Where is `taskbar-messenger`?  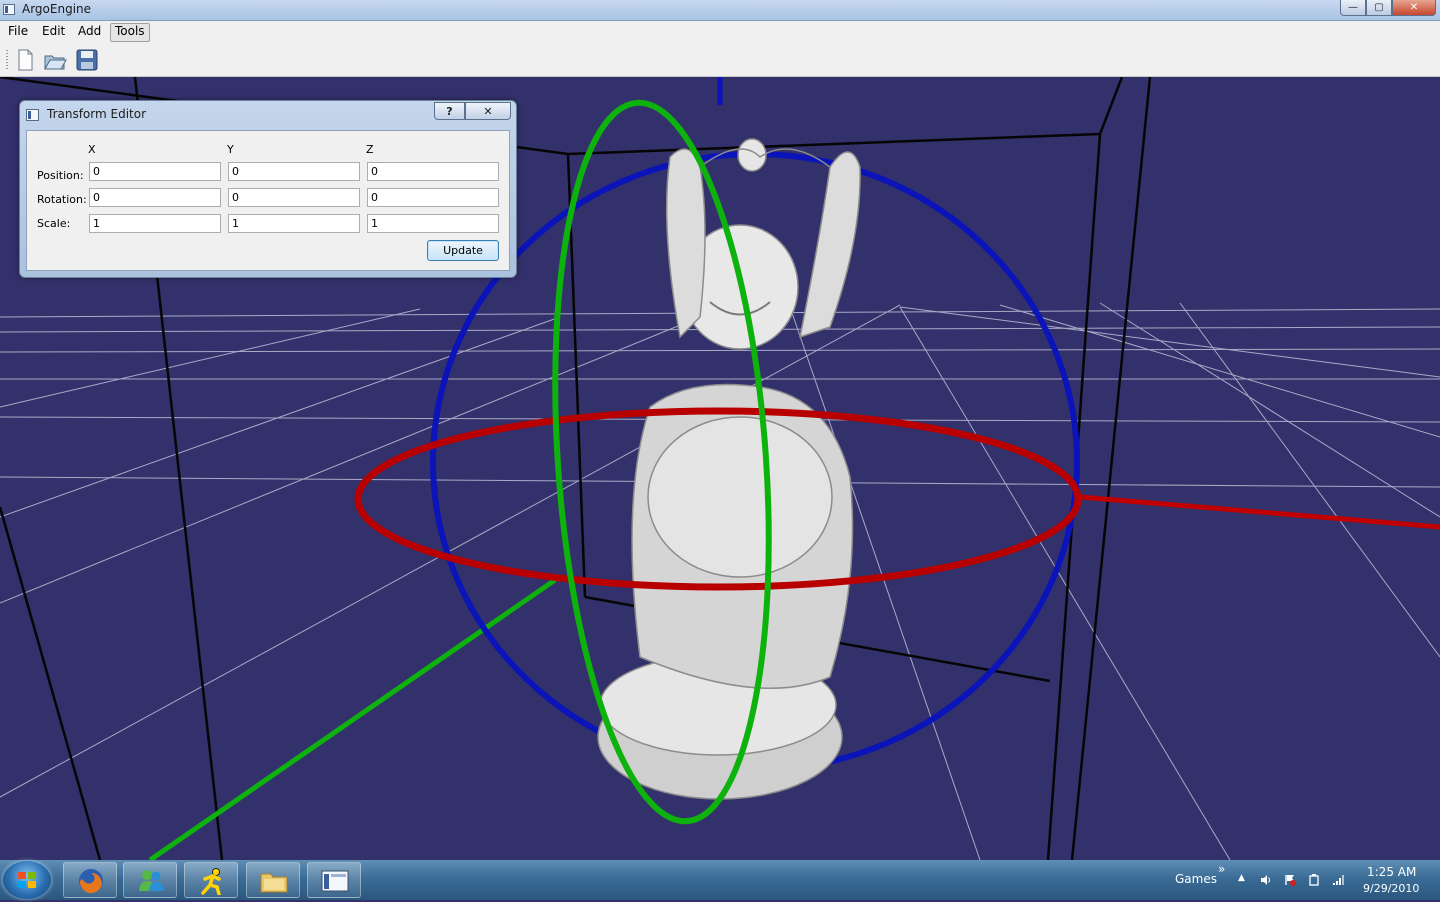 taskbar-messenger is located at coordinates (150, 880).